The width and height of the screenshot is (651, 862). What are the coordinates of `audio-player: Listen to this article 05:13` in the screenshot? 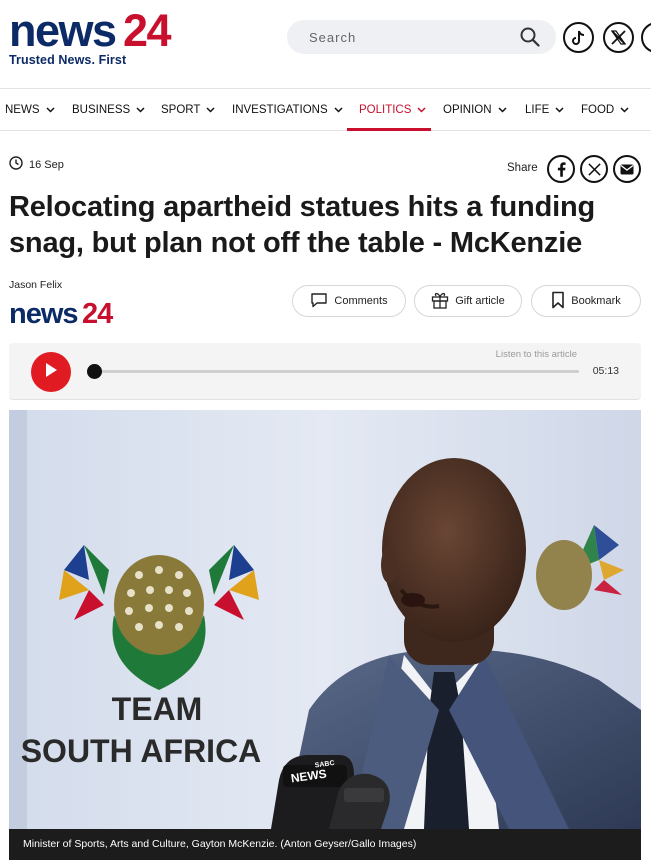 It's located at (325, 371).